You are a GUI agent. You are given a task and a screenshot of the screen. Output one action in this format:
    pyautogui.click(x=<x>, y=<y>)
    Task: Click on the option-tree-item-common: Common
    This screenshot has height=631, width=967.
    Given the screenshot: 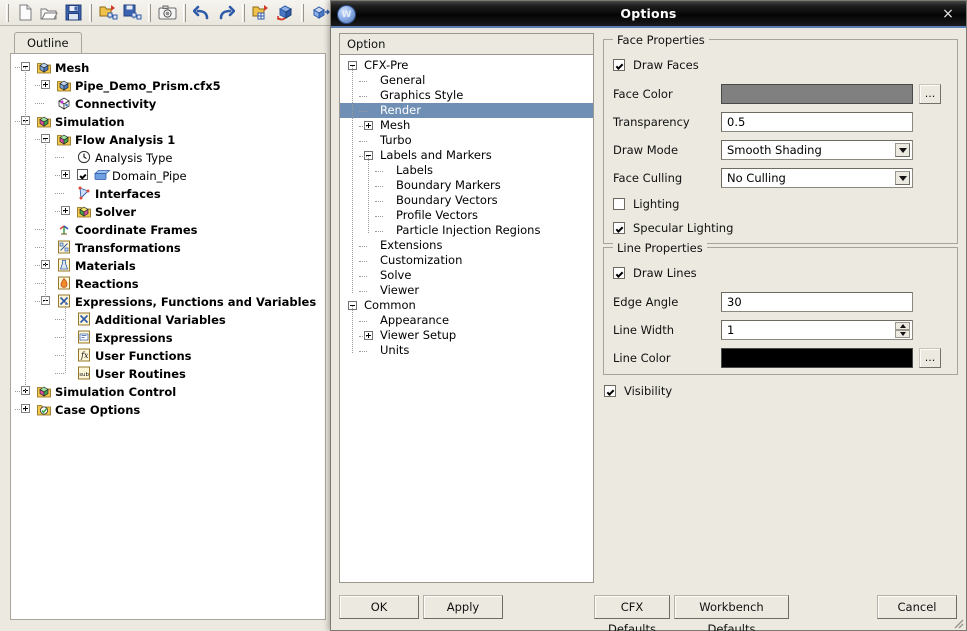 What is the action you would take?
    pyautogui.click(x=466, y=305)
    